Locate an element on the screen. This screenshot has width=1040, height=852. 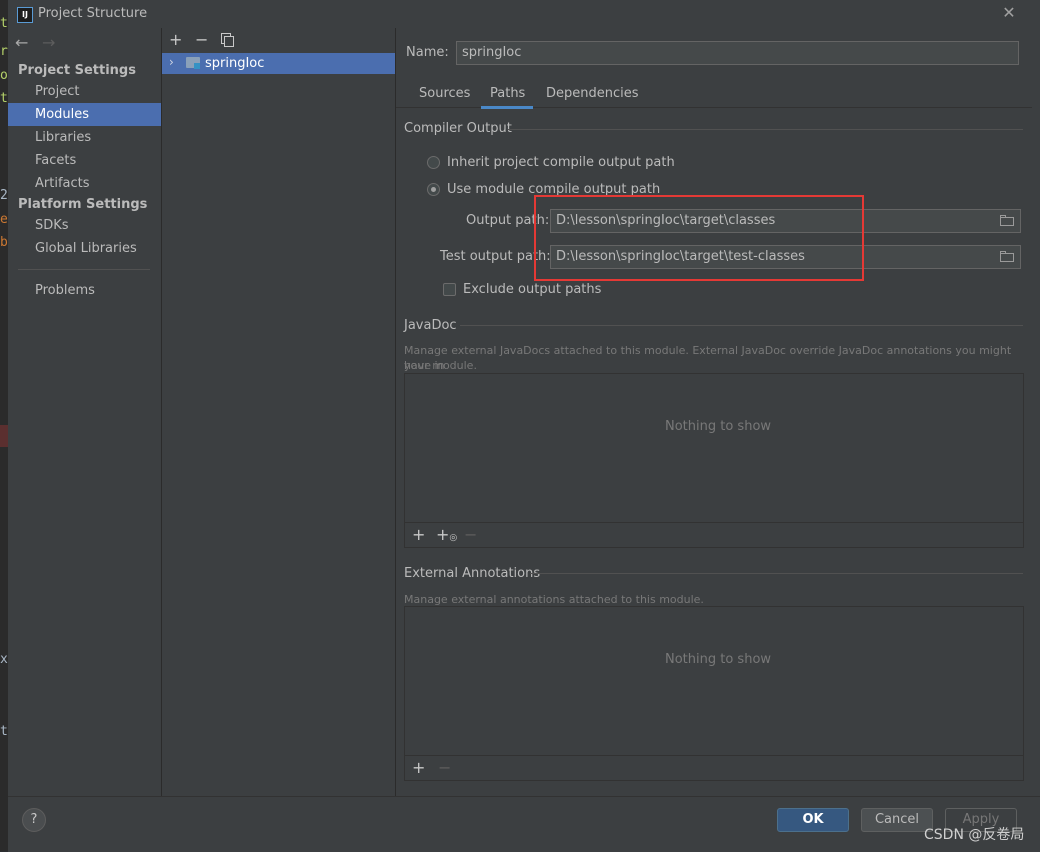
nav-item-libraries: Libraries is located at coordinates (84, 137).